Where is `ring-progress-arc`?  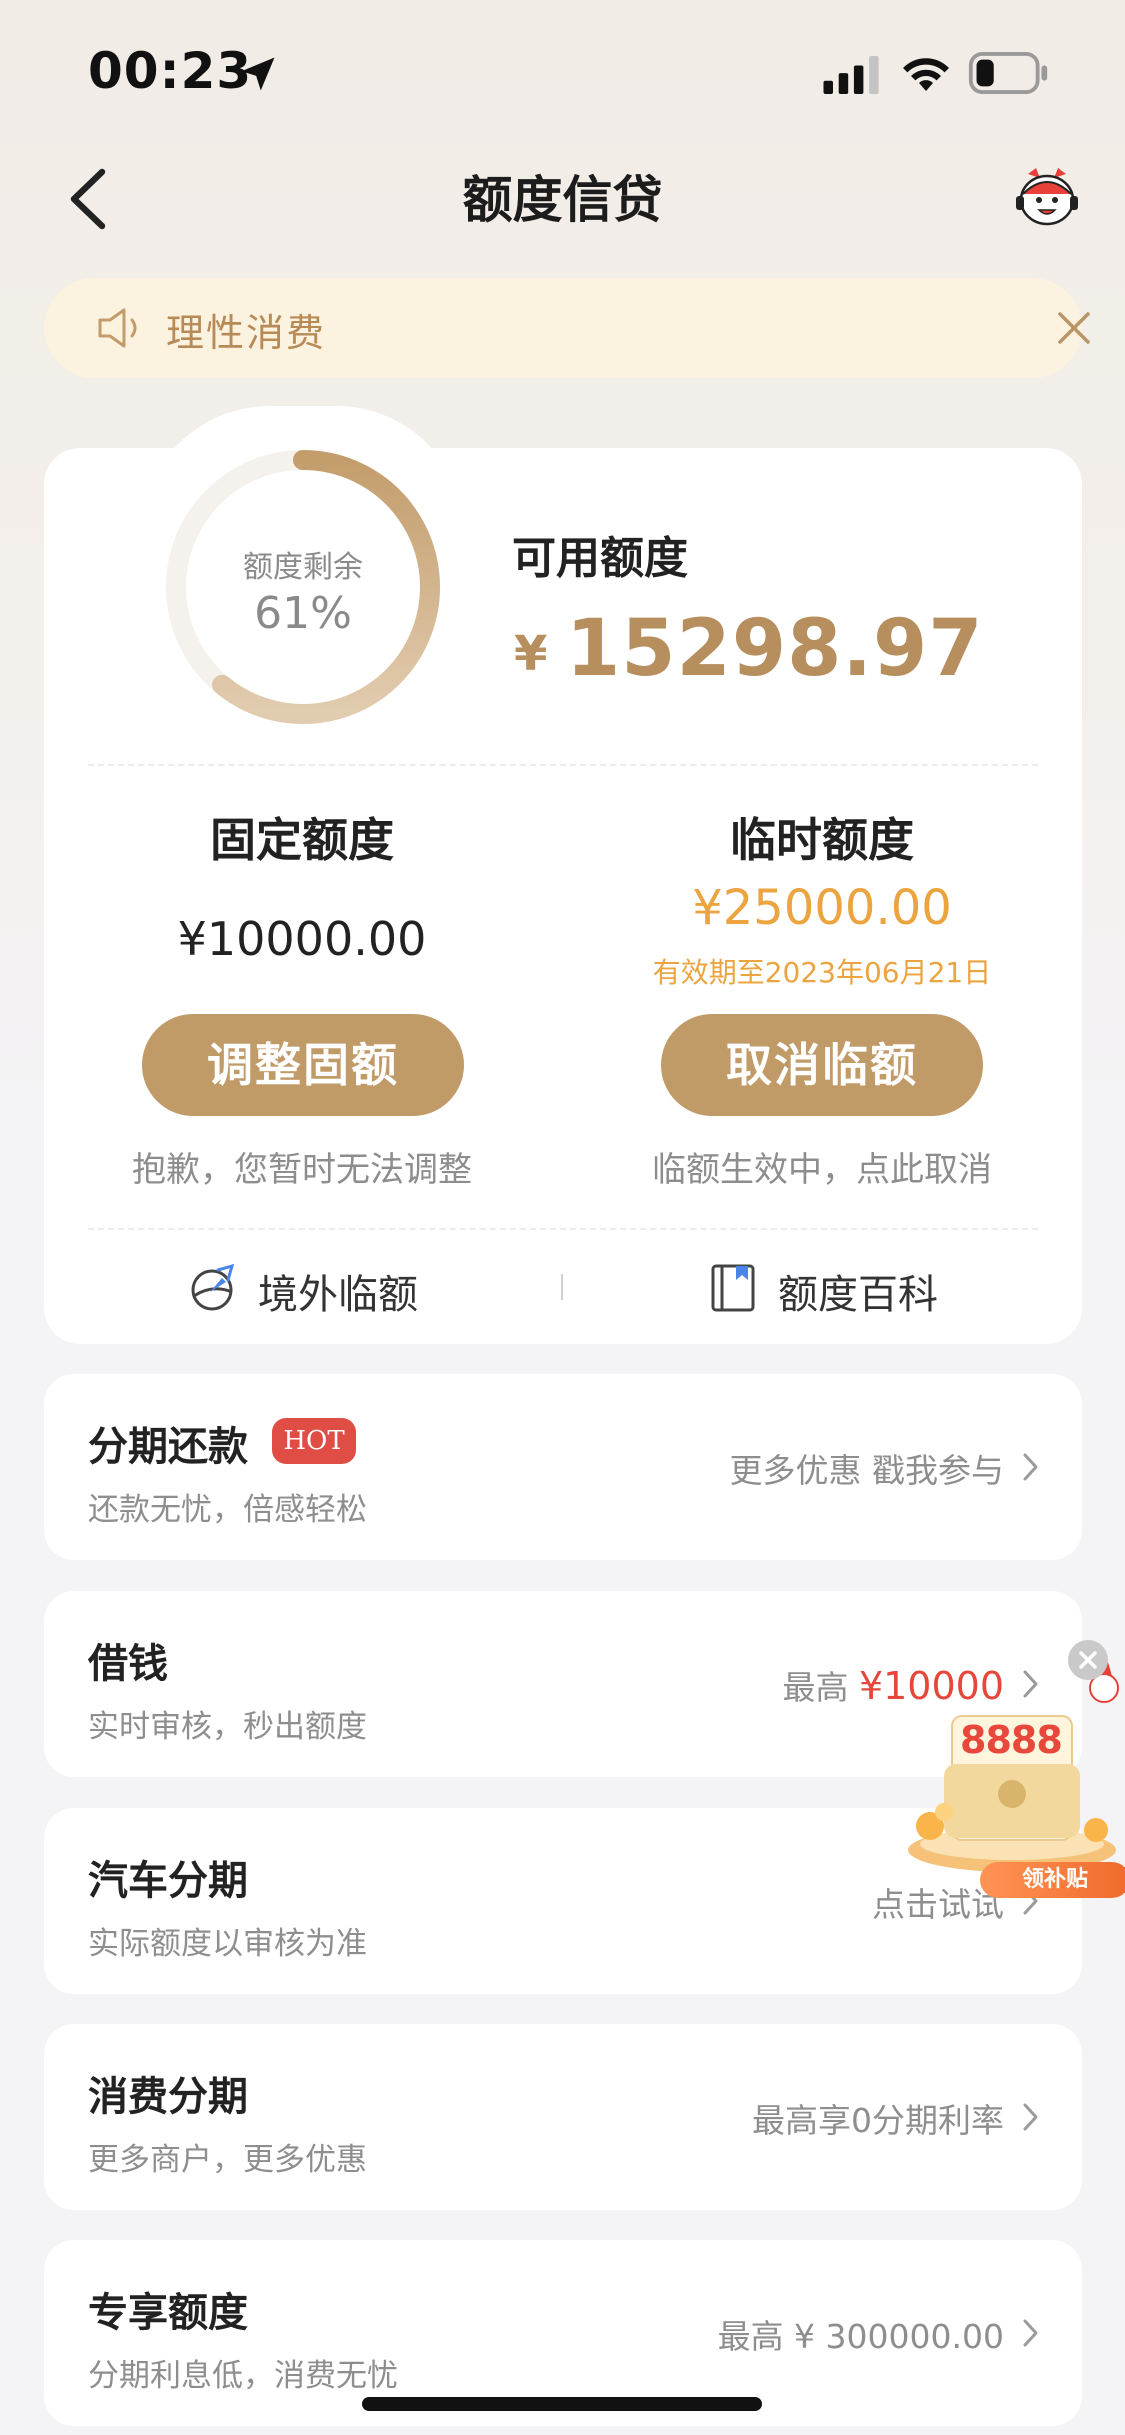 ring-progress-arc is located at coordinates (326, 587).